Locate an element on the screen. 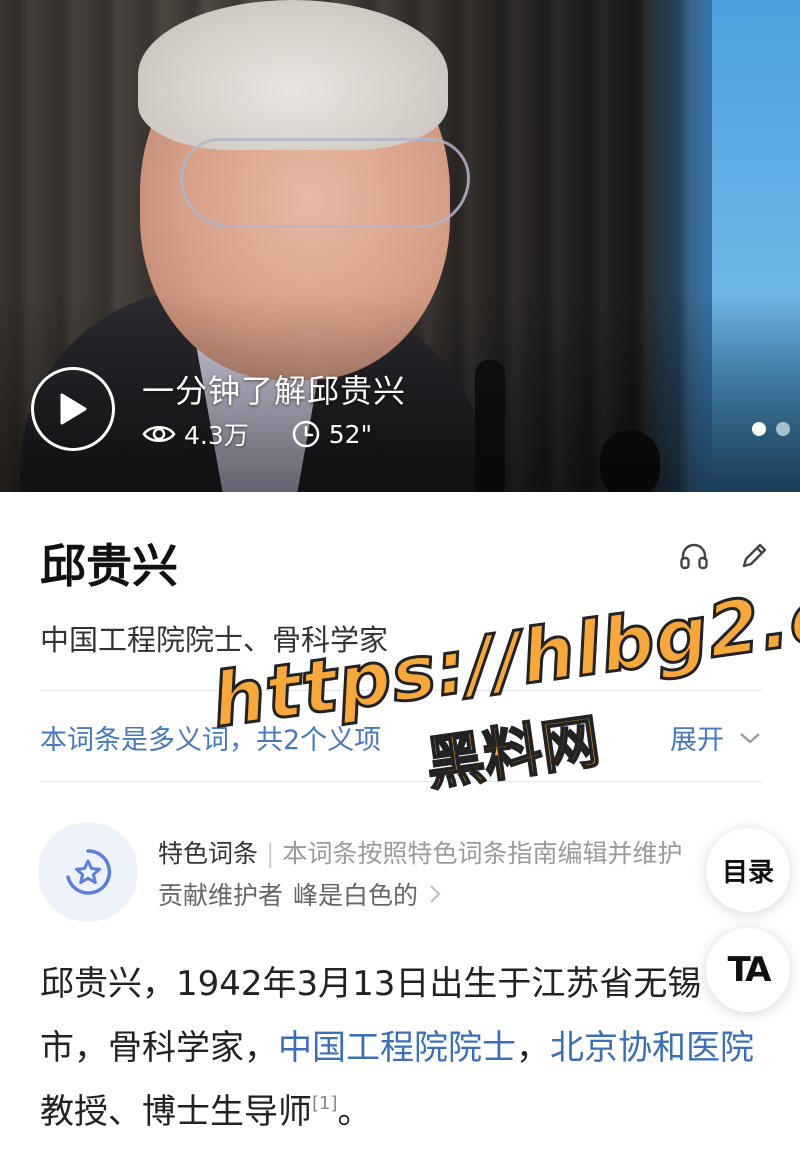 Image resolution: width=800 pixels, height=1158 pixels. video-meta: 4.3万 52" is located at coordinates (257, 434).